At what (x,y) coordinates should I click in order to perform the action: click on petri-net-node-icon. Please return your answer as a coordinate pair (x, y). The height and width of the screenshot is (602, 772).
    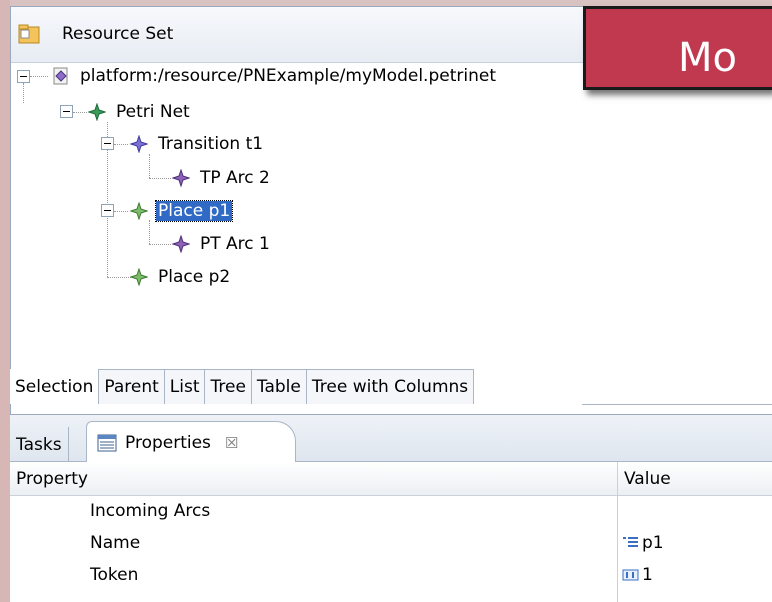
    Looking at the image, I should click on (97, 112).